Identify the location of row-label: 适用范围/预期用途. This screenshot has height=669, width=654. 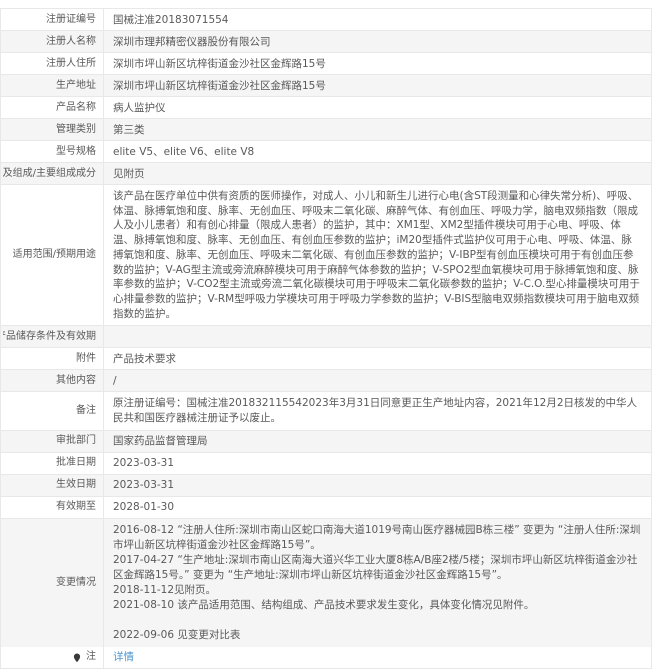
(54, 255).